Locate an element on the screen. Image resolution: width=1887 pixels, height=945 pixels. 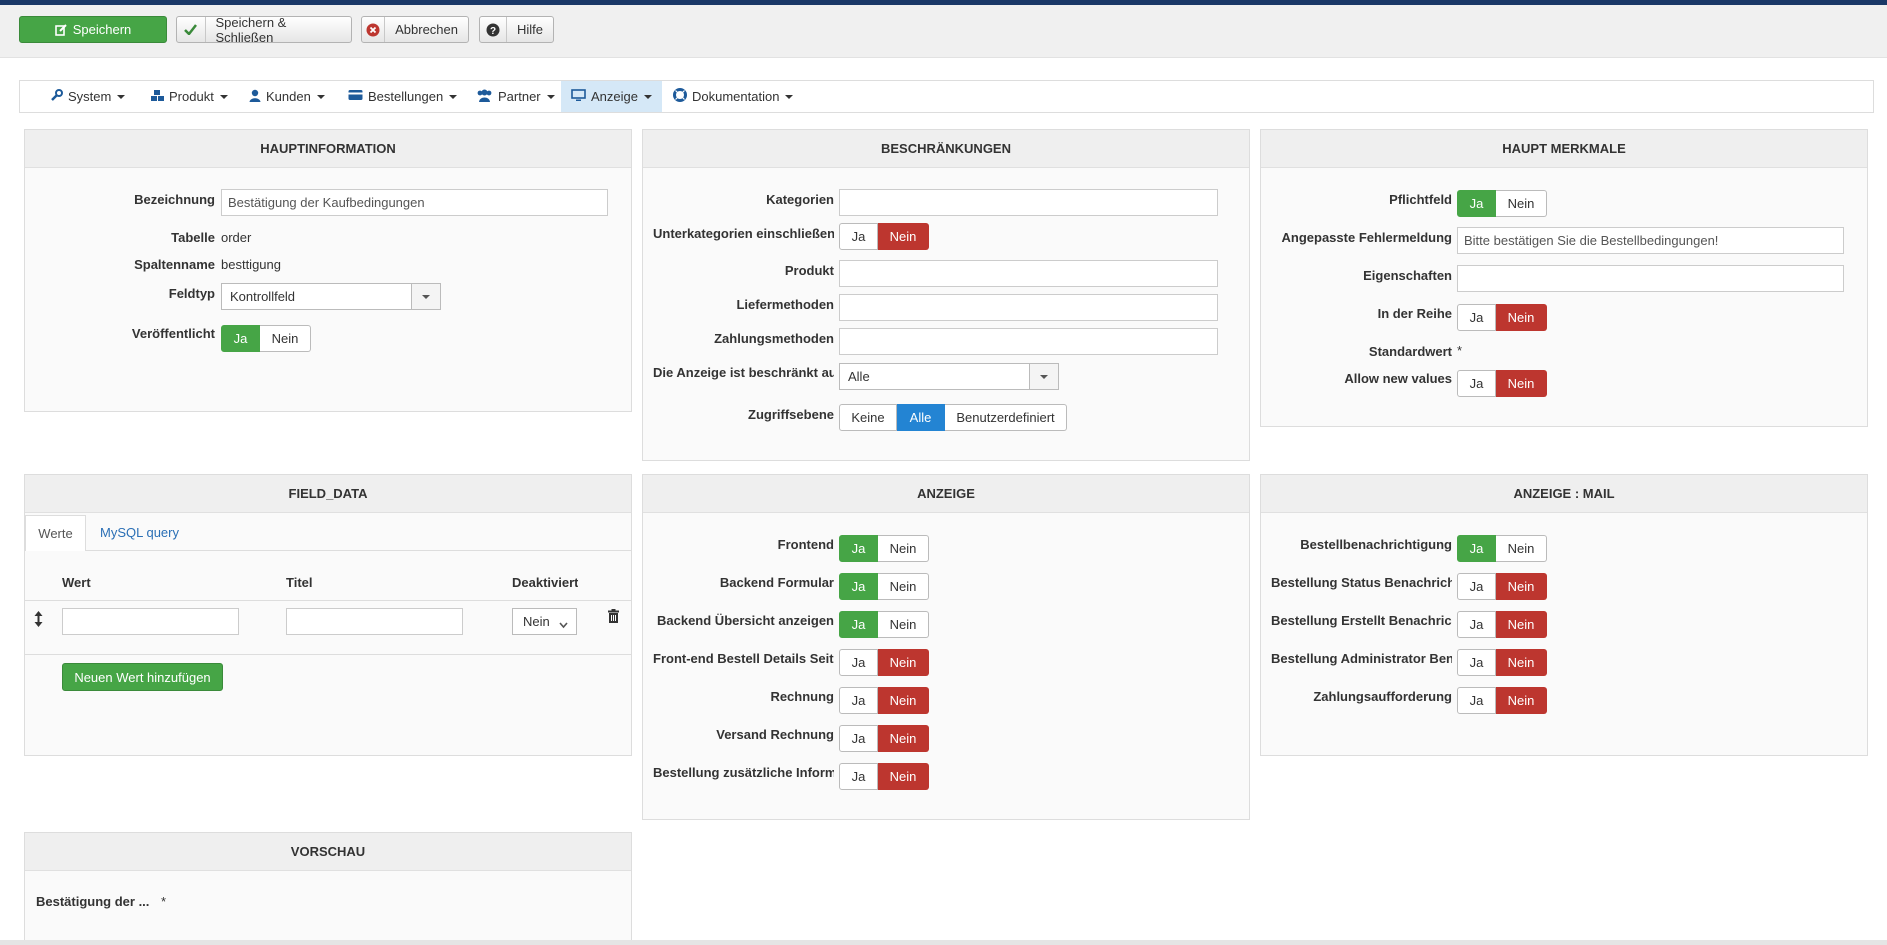
nav-kunden: Kunden is located at coordinates (287, 96).